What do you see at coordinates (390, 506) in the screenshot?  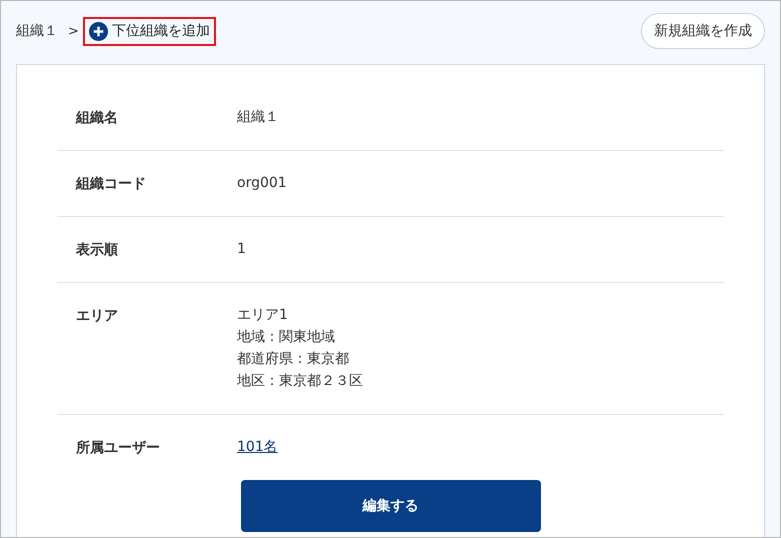 I see `edit-button: 編集する` at bounding box center [390, 506].